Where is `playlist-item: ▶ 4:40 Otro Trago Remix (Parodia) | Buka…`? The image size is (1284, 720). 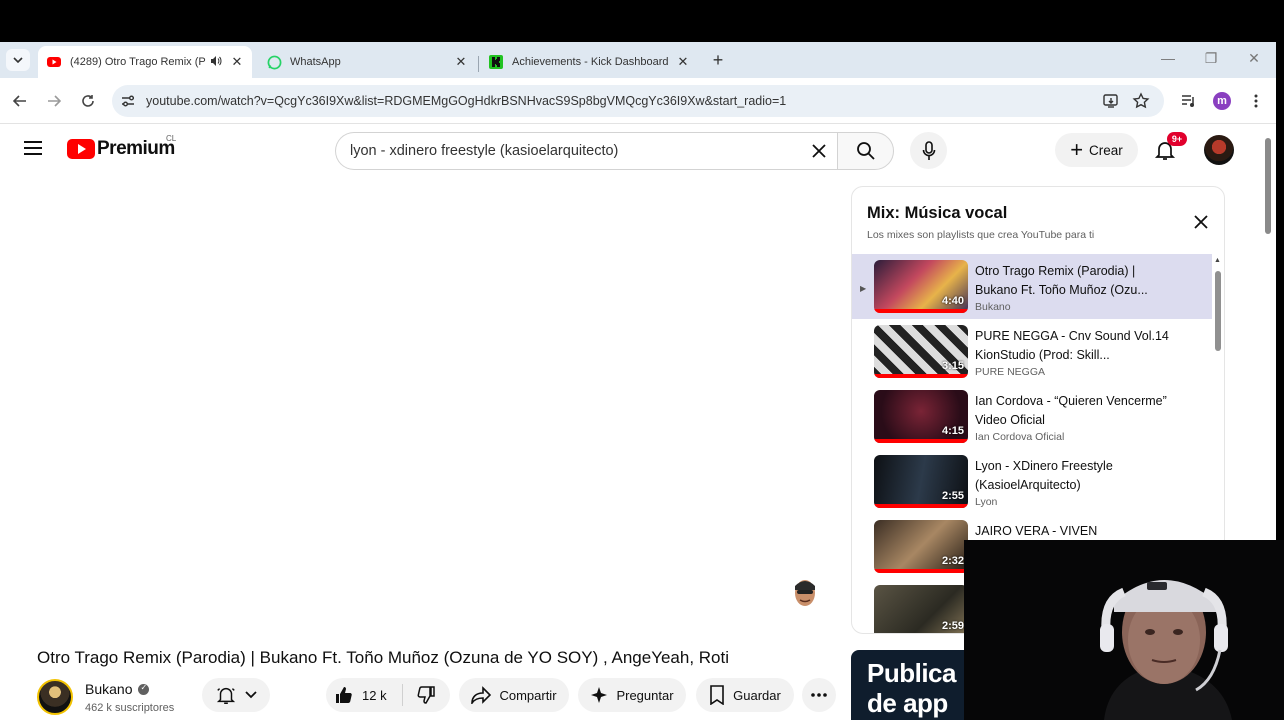
playlist-item: ▶ 4:40 Otro Trago Remix (Parodia) | Buka… is located at coordinates (1032, 286).